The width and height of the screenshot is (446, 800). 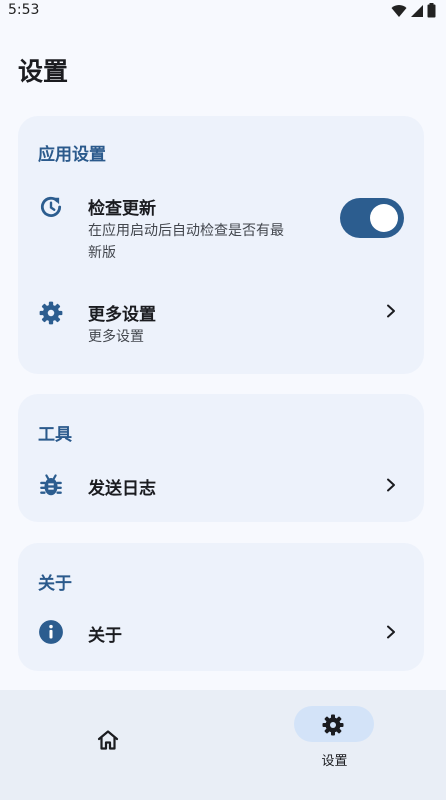 I want to click on nav-label-settings: 设置, so click(x=334, y=761).